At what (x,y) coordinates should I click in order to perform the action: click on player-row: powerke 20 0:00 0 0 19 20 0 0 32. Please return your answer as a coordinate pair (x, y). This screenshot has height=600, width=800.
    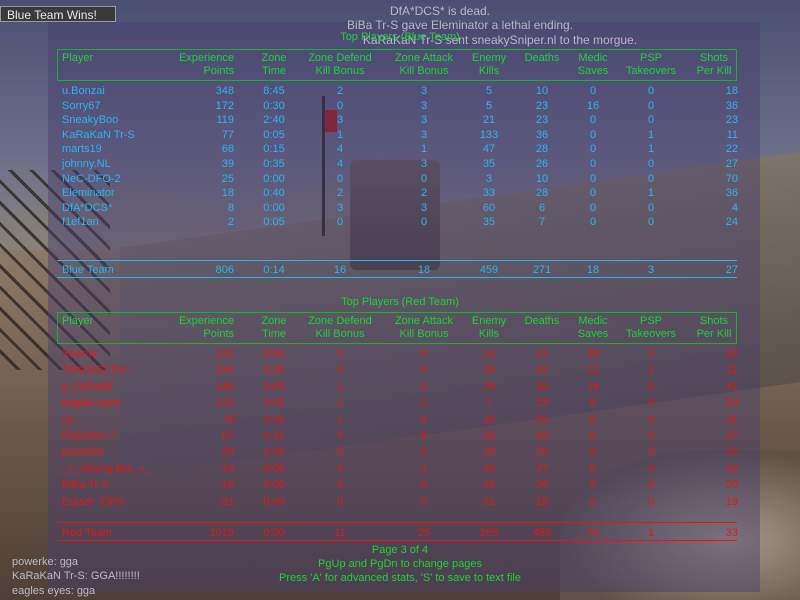
    Looking at the image, I should click on (400, 452).